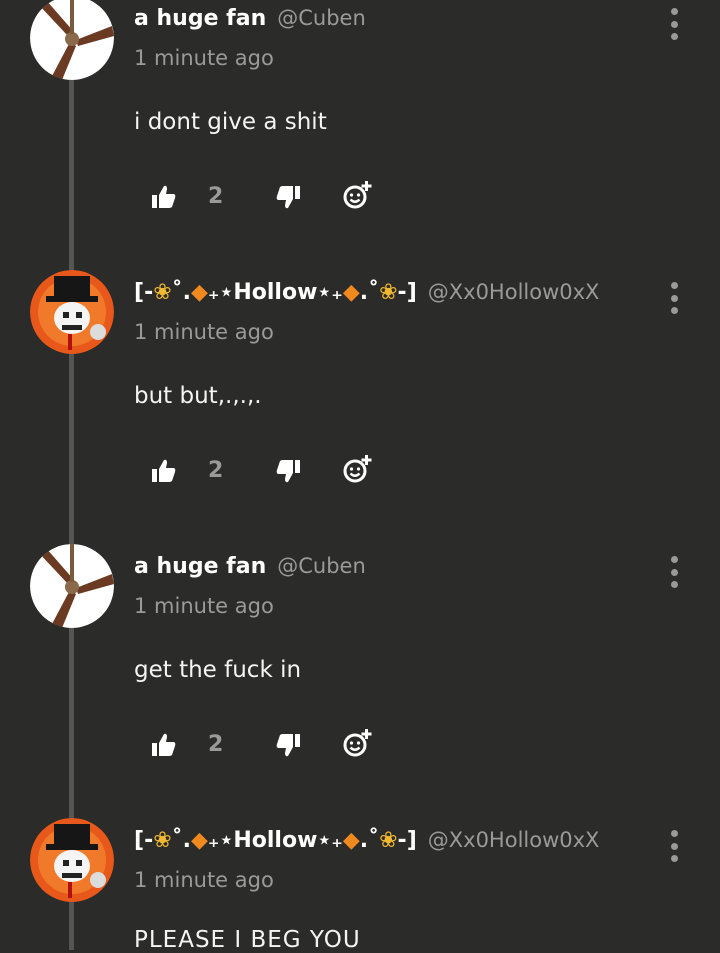 The width and height of the screenshot is (720, 953). Describe the element at coordinates (218, 670) in the screenshot. I see `comment-text: get the fuck in` at that location.